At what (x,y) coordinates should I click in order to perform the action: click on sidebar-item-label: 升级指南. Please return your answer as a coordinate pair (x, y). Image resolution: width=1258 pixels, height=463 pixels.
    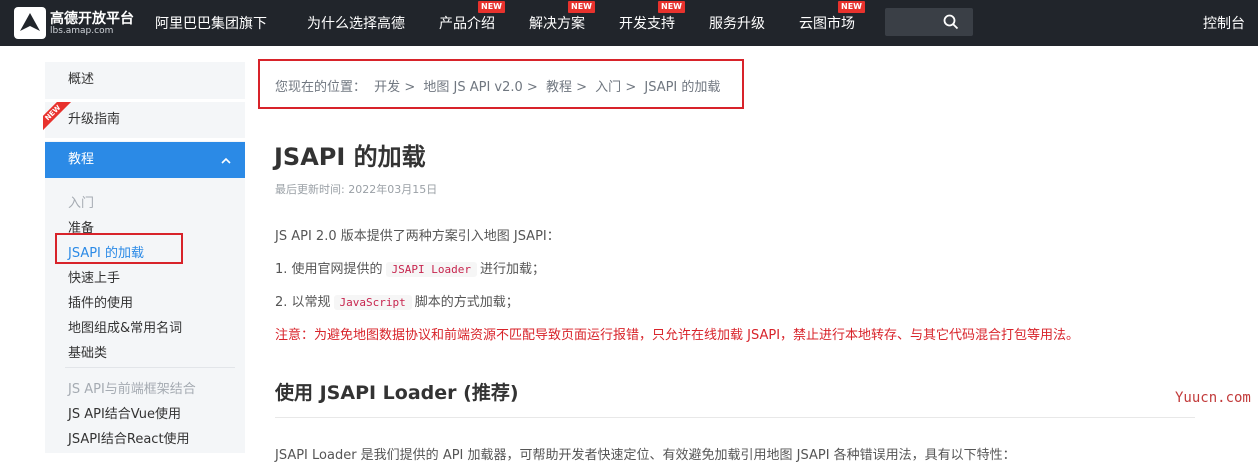
    Looking at the image, I should click on (94, 119).